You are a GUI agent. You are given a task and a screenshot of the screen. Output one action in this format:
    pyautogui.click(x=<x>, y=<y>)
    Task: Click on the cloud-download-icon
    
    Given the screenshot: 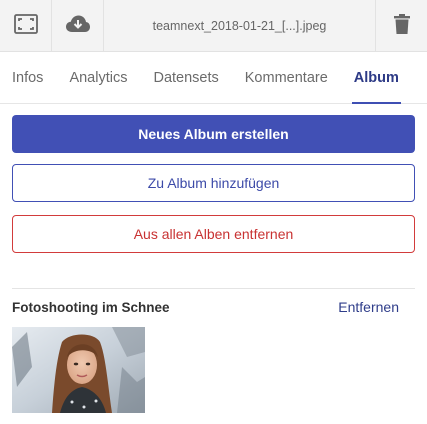 What is the action you would take?
    pyautogui.click(x=78, y=26)
    